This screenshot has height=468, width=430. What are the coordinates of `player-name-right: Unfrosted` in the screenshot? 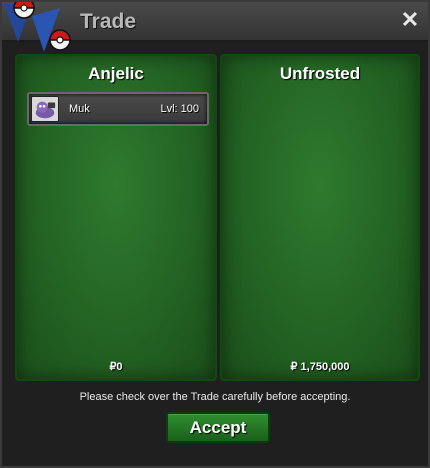 It's located at (320, 73).